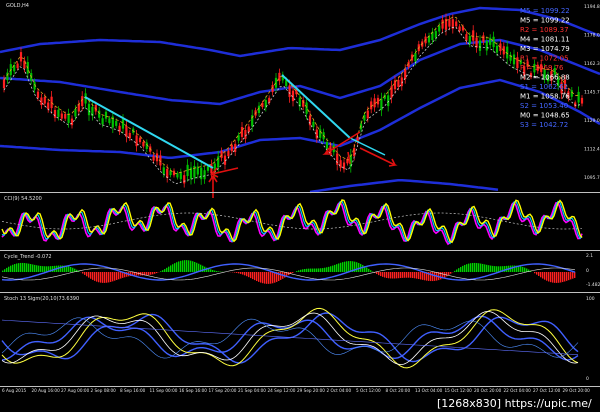 This screenshot has height=412, width=600. Describe the element at coordinates (589, 256) in the screenshot. I see `indicator2-axis-label: 2.1` at that location.